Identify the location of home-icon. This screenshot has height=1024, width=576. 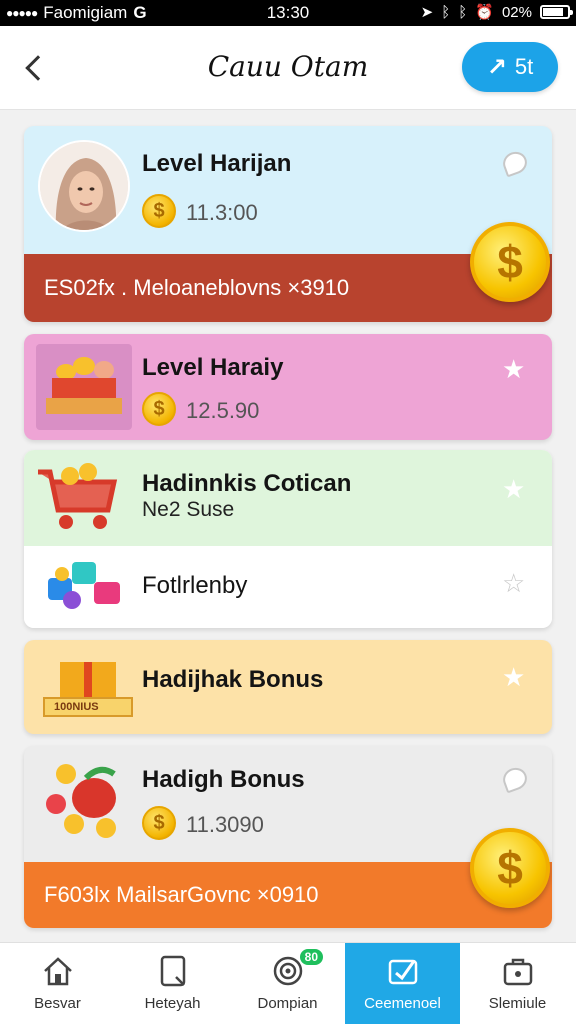
(57, 971).